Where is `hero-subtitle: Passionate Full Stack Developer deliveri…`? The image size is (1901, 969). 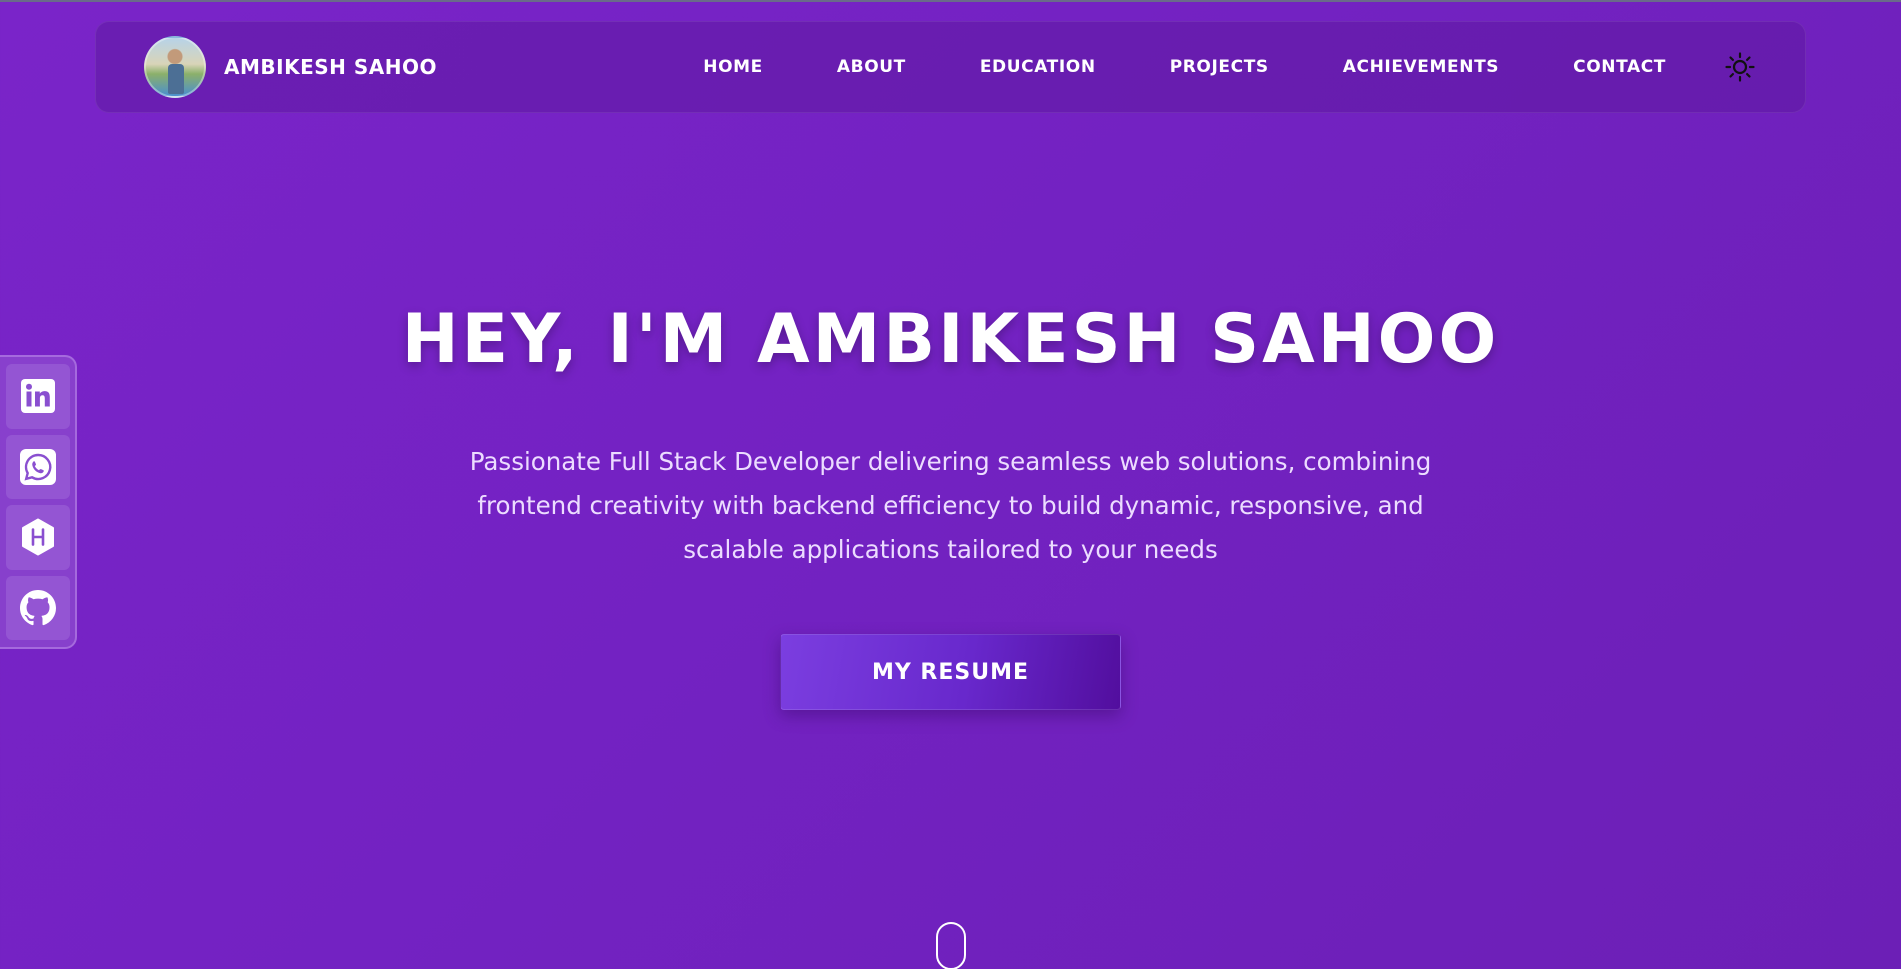
hero-subtitle: Passionate Full Stack Developer deliveri… is located at coordinates (950, 505).